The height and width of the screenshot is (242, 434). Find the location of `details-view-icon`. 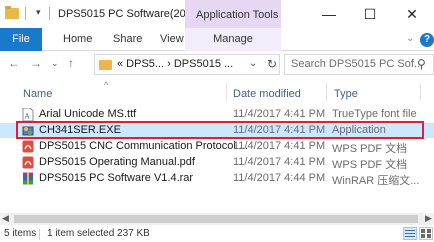

details-view-icon is located at coordinates (410, 233).